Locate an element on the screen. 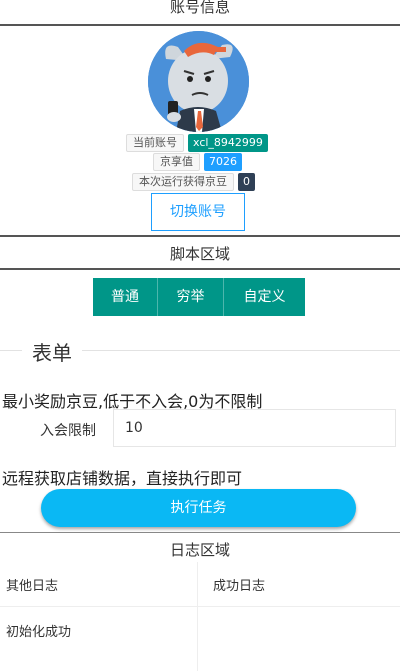 This screenshot has width=400, height=671. avatar is located at coordinates (198, 81).